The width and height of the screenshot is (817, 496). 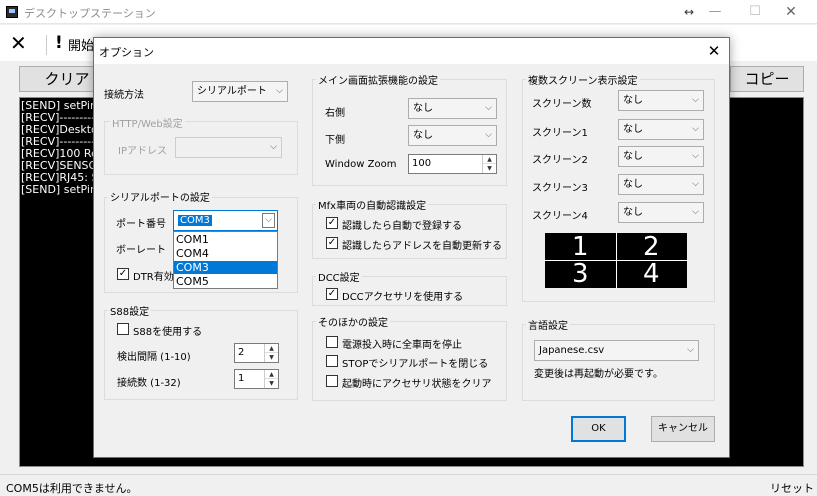 I want to click on clear-accessory-label: 起動時にアクセサリ状態をクリア, so click(x=417, y=384).